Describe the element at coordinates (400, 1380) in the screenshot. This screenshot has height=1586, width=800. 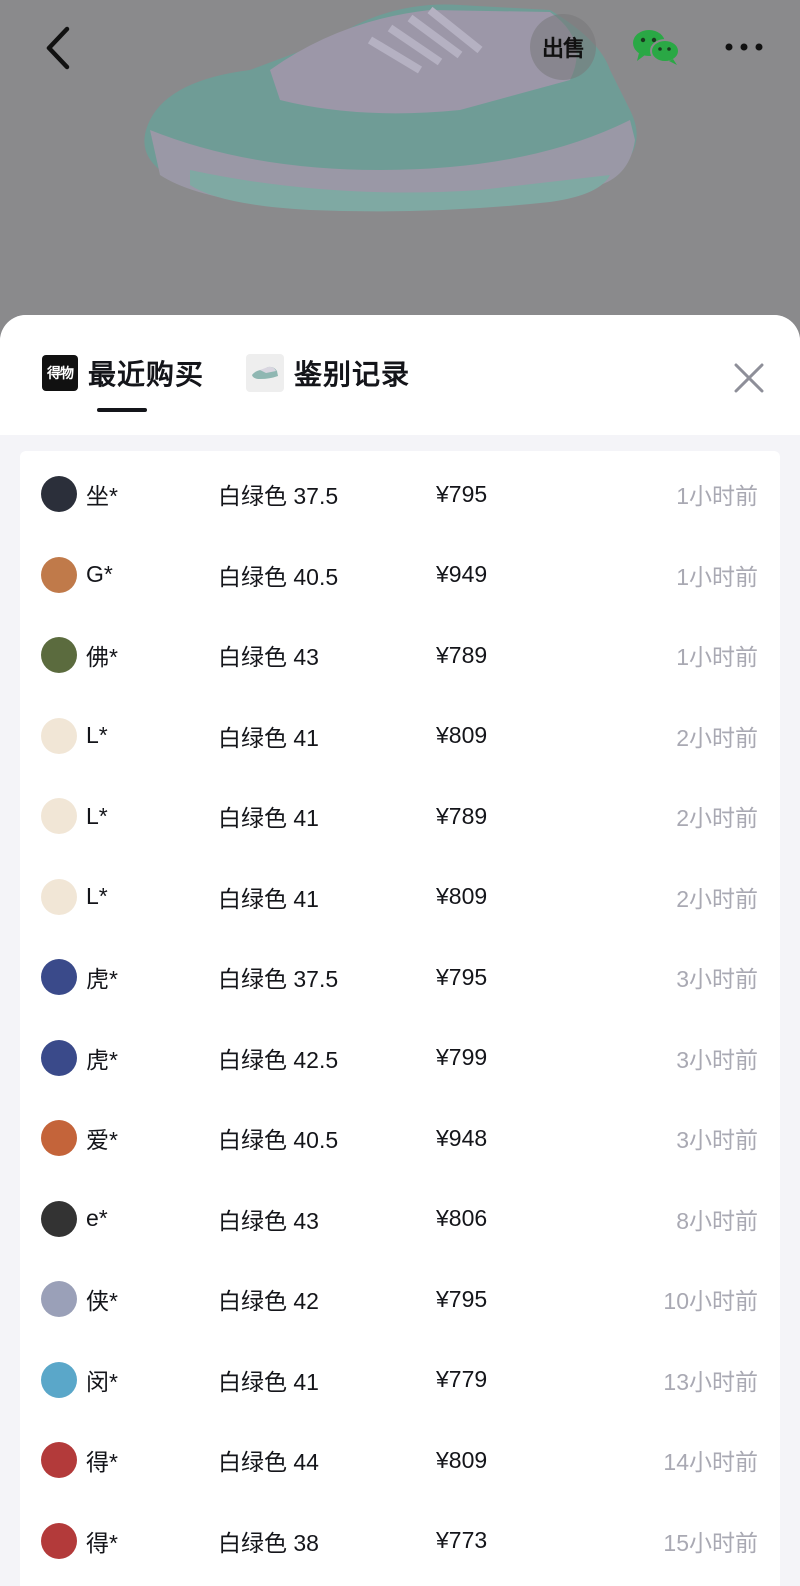
I see `purchase-record-row: 闵* 白绿色 41 ¥779 13小时前` at that location.